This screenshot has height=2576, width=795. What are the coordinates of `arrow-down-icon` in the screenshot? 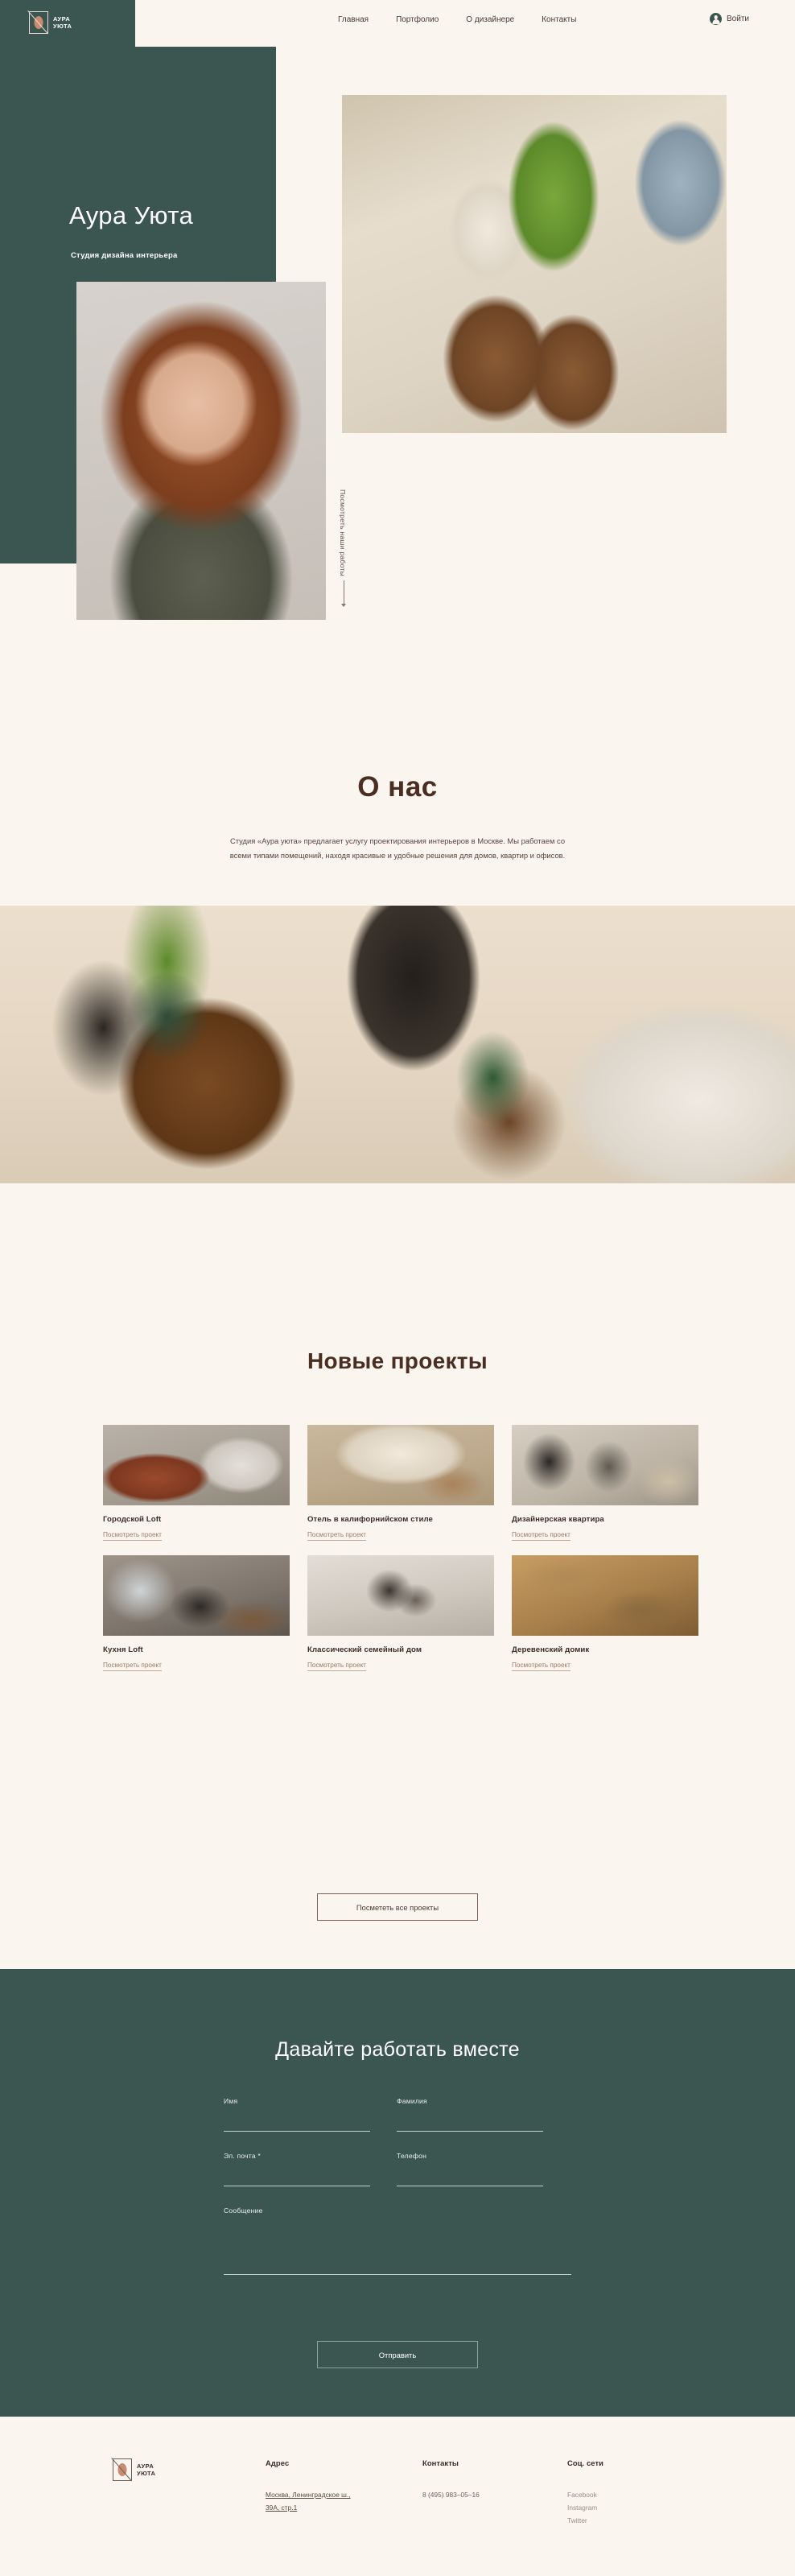 It's located at (344, 605).